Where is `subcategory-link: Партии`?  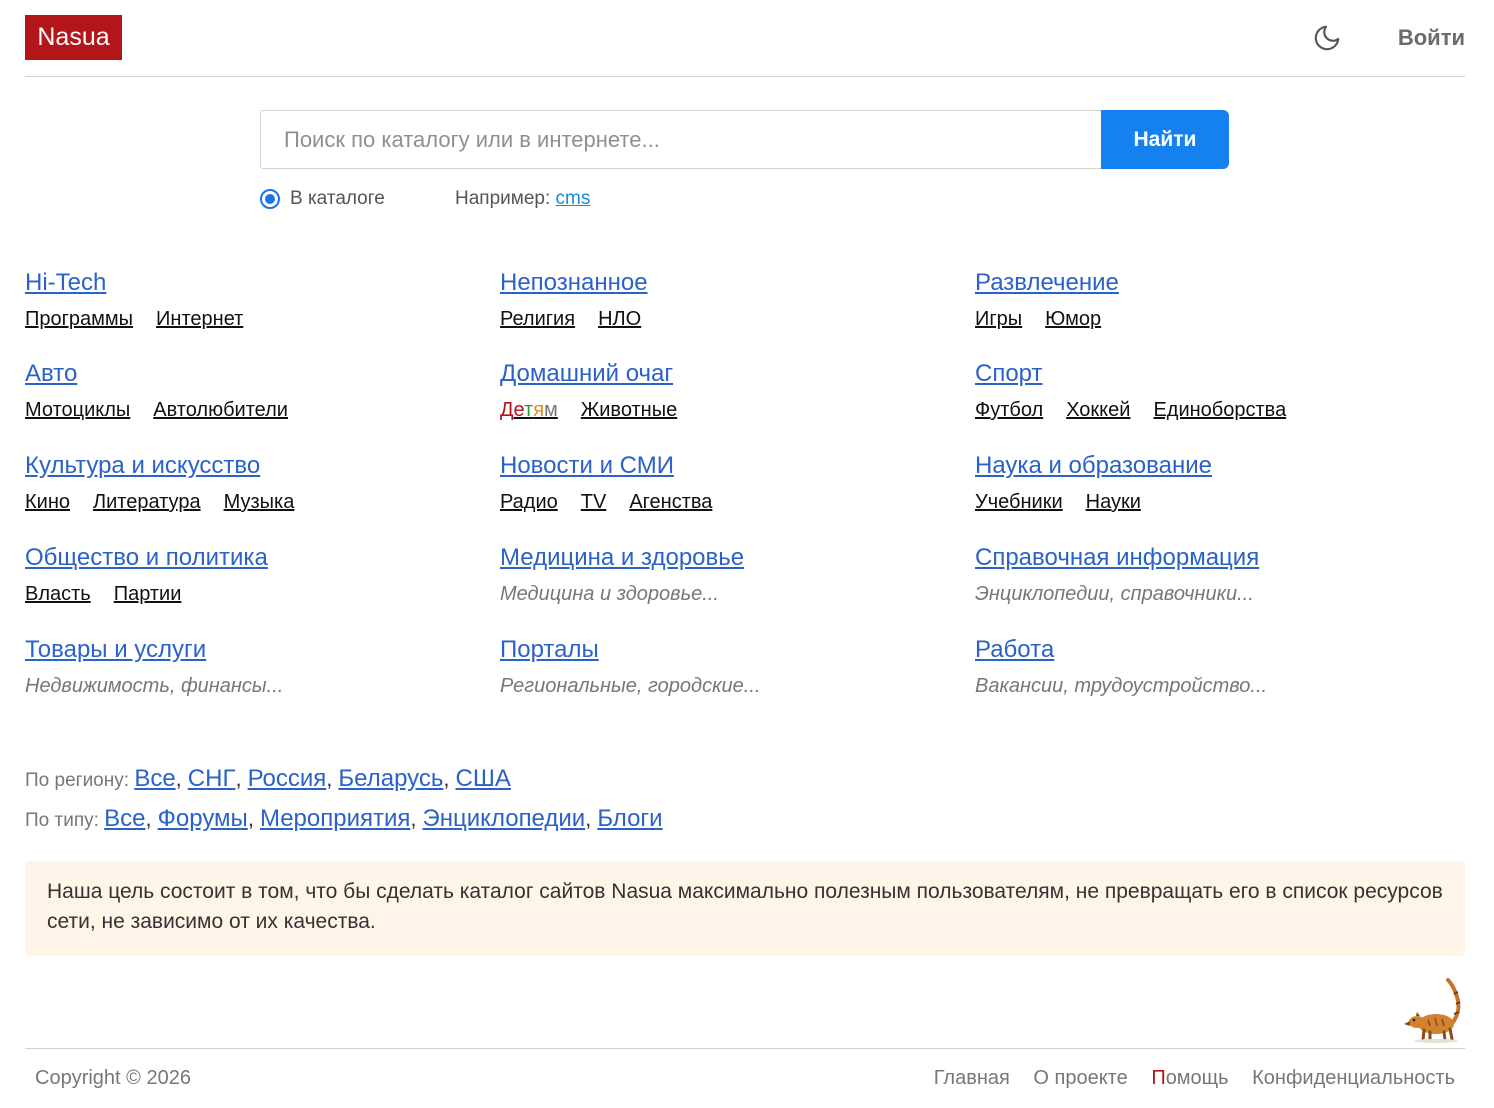
subcategory-link: Партии is located at coordinates (148, 594).